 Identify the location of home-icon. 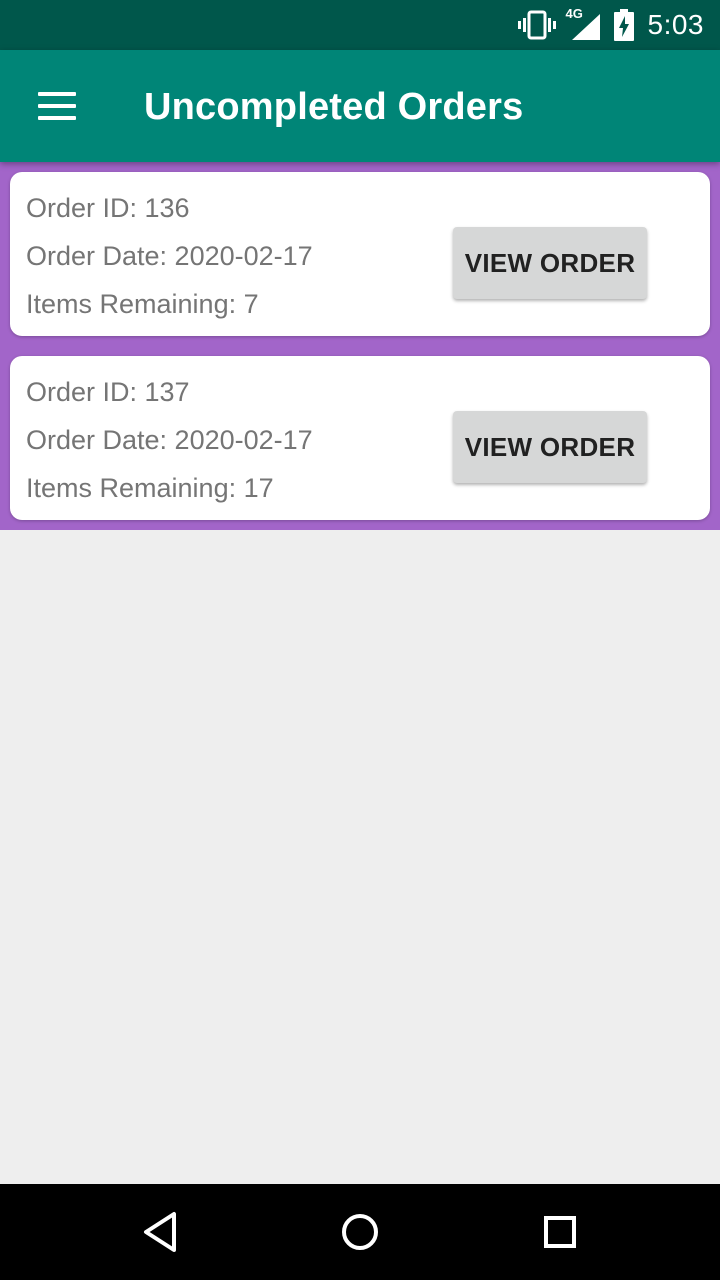
(360, 1232).